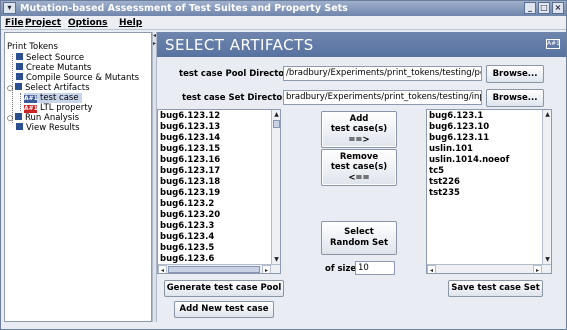 The image size is (567, 330). What do you see at coordinates (57, 88) in the screenshot?
I see `tree-item-label: Select Artifacts` at bounding box center [57, 88].